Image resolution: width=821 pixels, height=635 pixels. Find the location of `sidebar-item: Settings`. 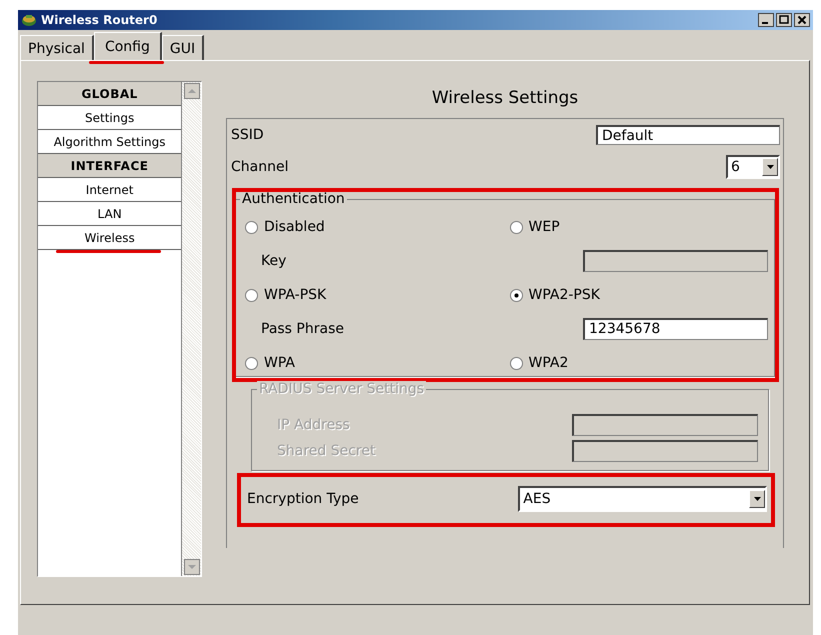

sidebar-item: Settings is located at coordinates (110, 118).